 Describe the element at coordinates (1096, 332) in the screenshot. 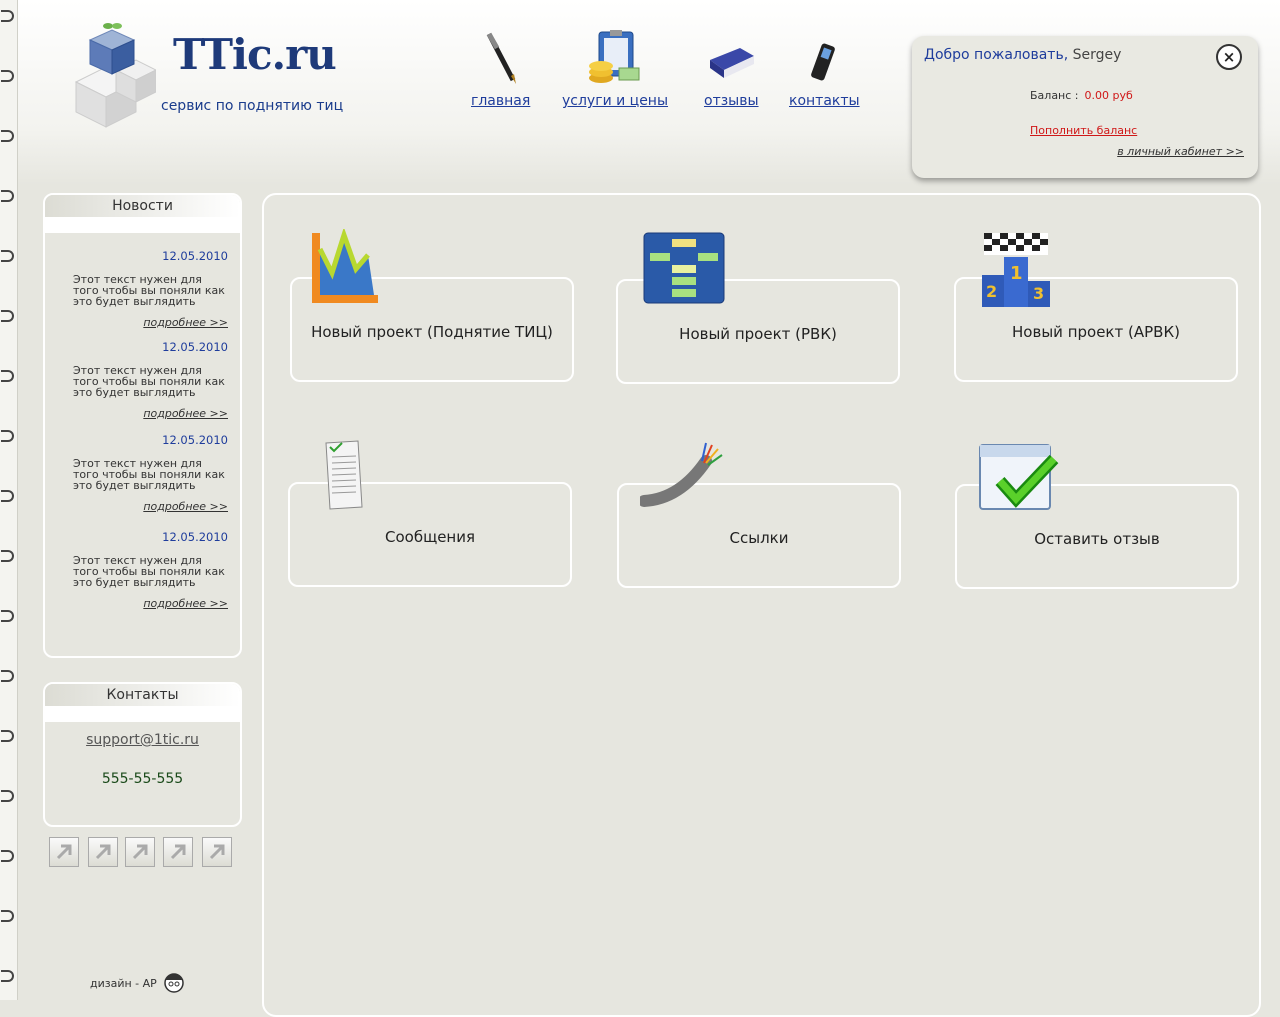

I see `card-label: Новый проект (АРВК)` at that location.